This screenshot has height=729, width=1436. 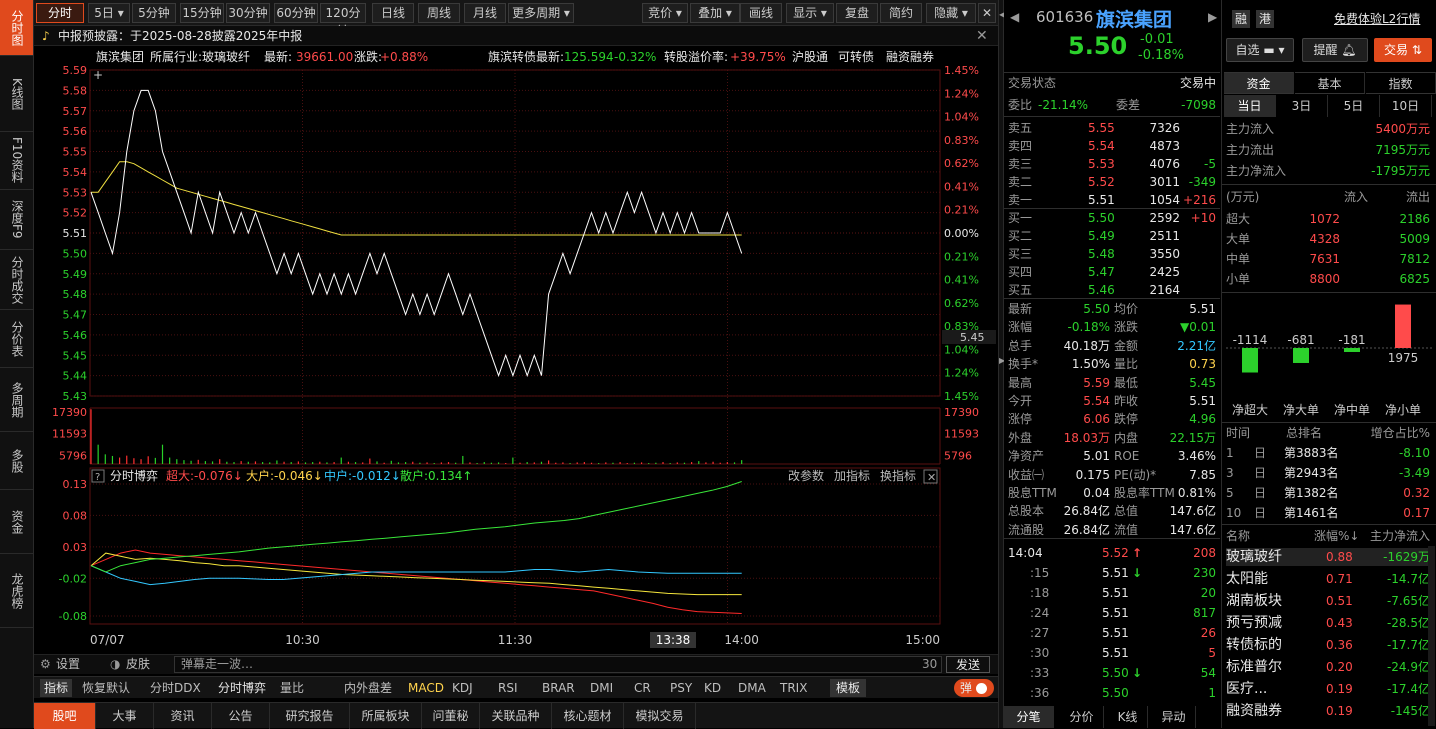 What do you see at coordinates (857, 13) in the screenshot?
I see `toolbar-4: 复盘` at bounding box center [857, 13].